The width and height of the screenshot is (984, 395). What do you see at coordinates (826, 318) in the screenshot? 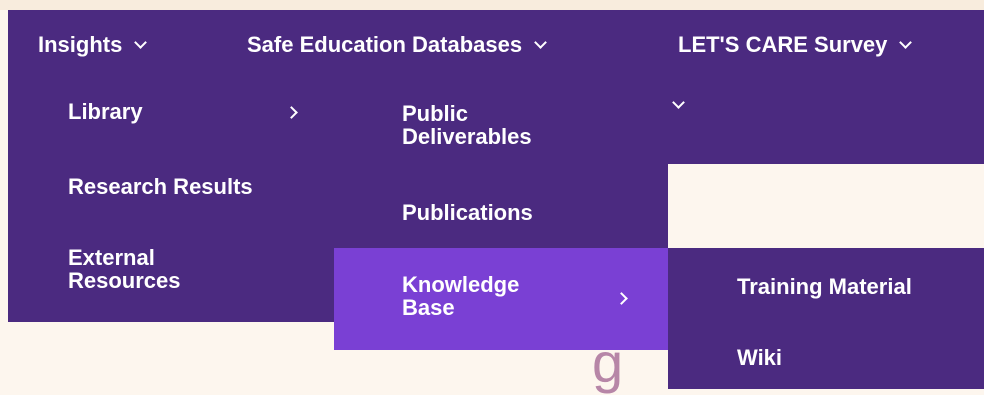
I see `knowledge-base-submenu: Training Material Wiki` at bounding box center [826, 318].